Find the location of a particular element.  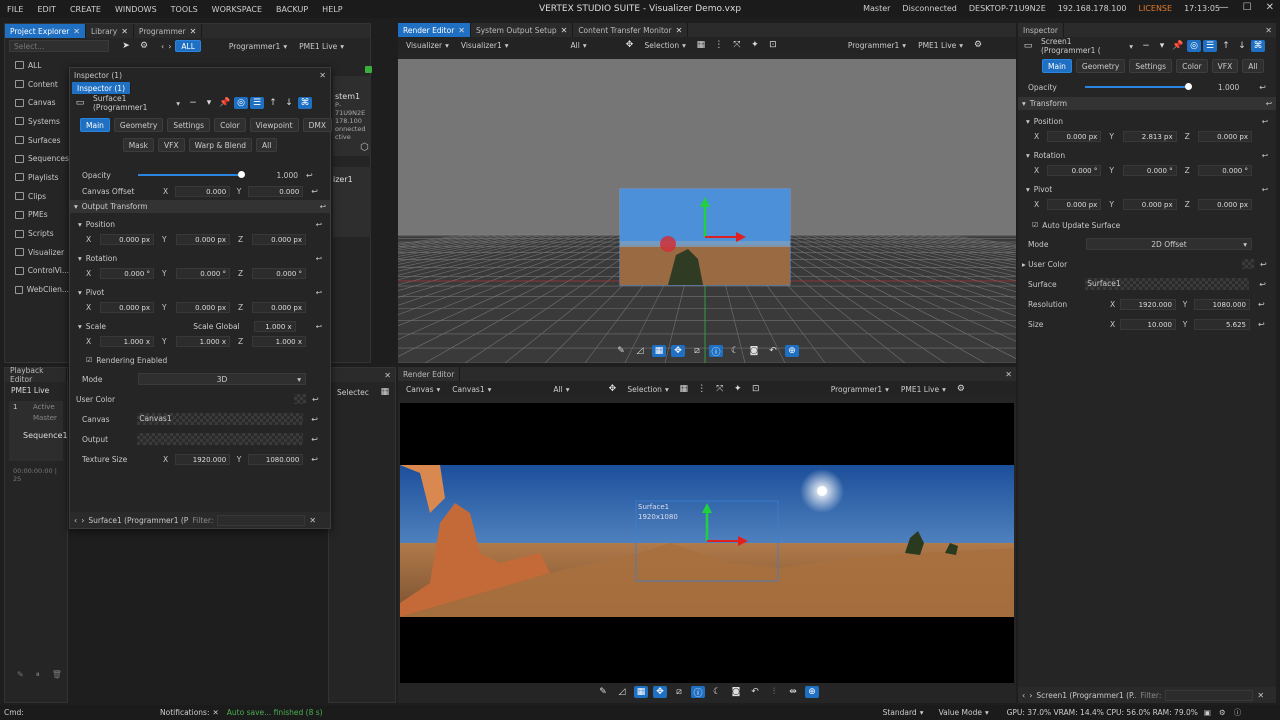

clear-icon: ✕ is located at coordinates (312, 520).